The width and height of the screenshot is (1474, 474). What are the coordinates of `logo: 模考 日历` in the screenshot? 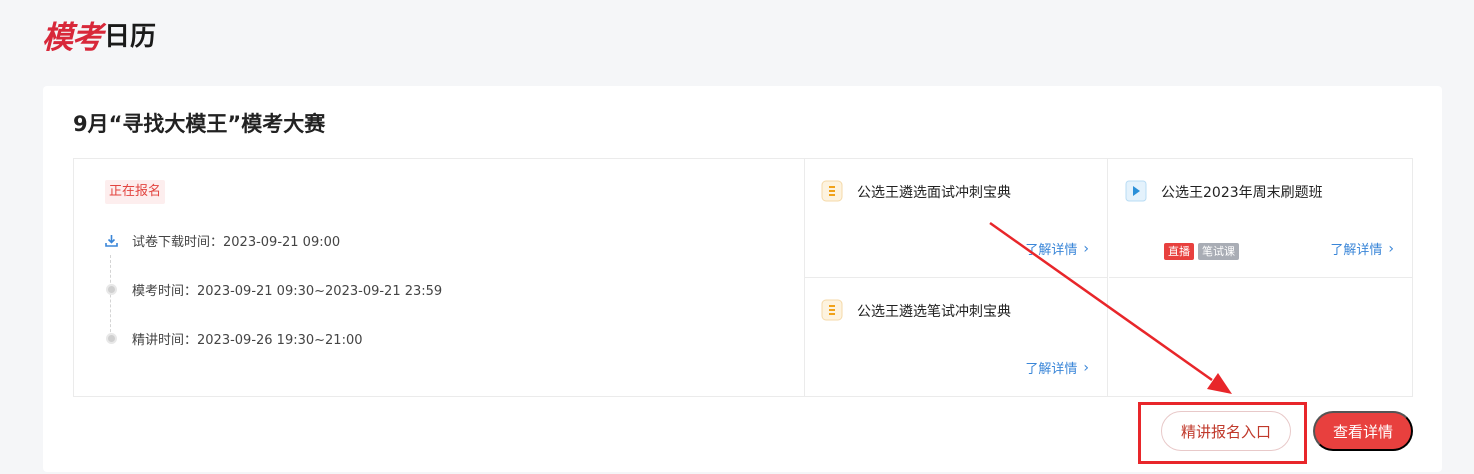 It's located at (99, 35).